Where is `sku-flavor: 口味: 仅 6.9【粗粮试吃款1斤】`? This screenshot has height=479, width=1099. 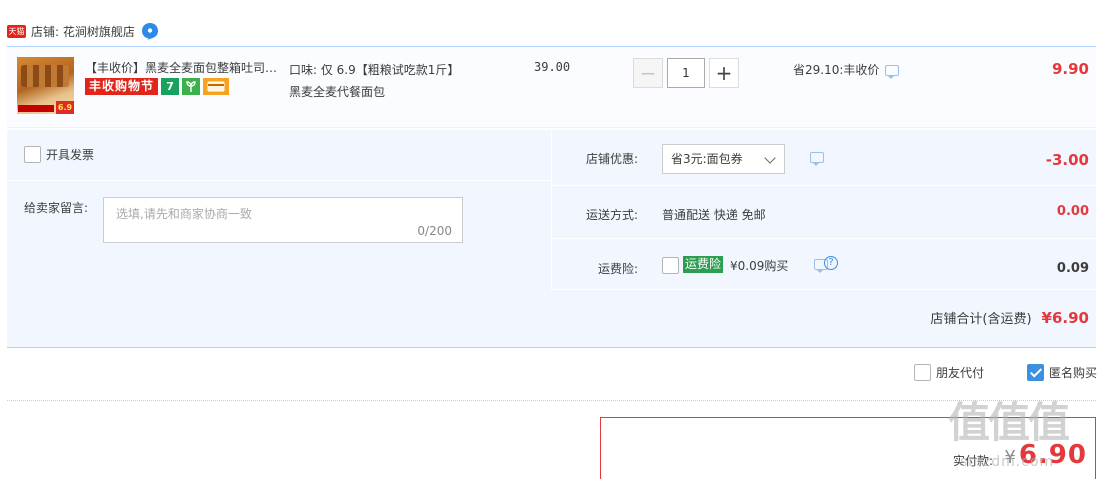 sku-flavor: 口味: 仅 6.9【粗粮试吃款1斤】 is located at coordinates (374, 70).